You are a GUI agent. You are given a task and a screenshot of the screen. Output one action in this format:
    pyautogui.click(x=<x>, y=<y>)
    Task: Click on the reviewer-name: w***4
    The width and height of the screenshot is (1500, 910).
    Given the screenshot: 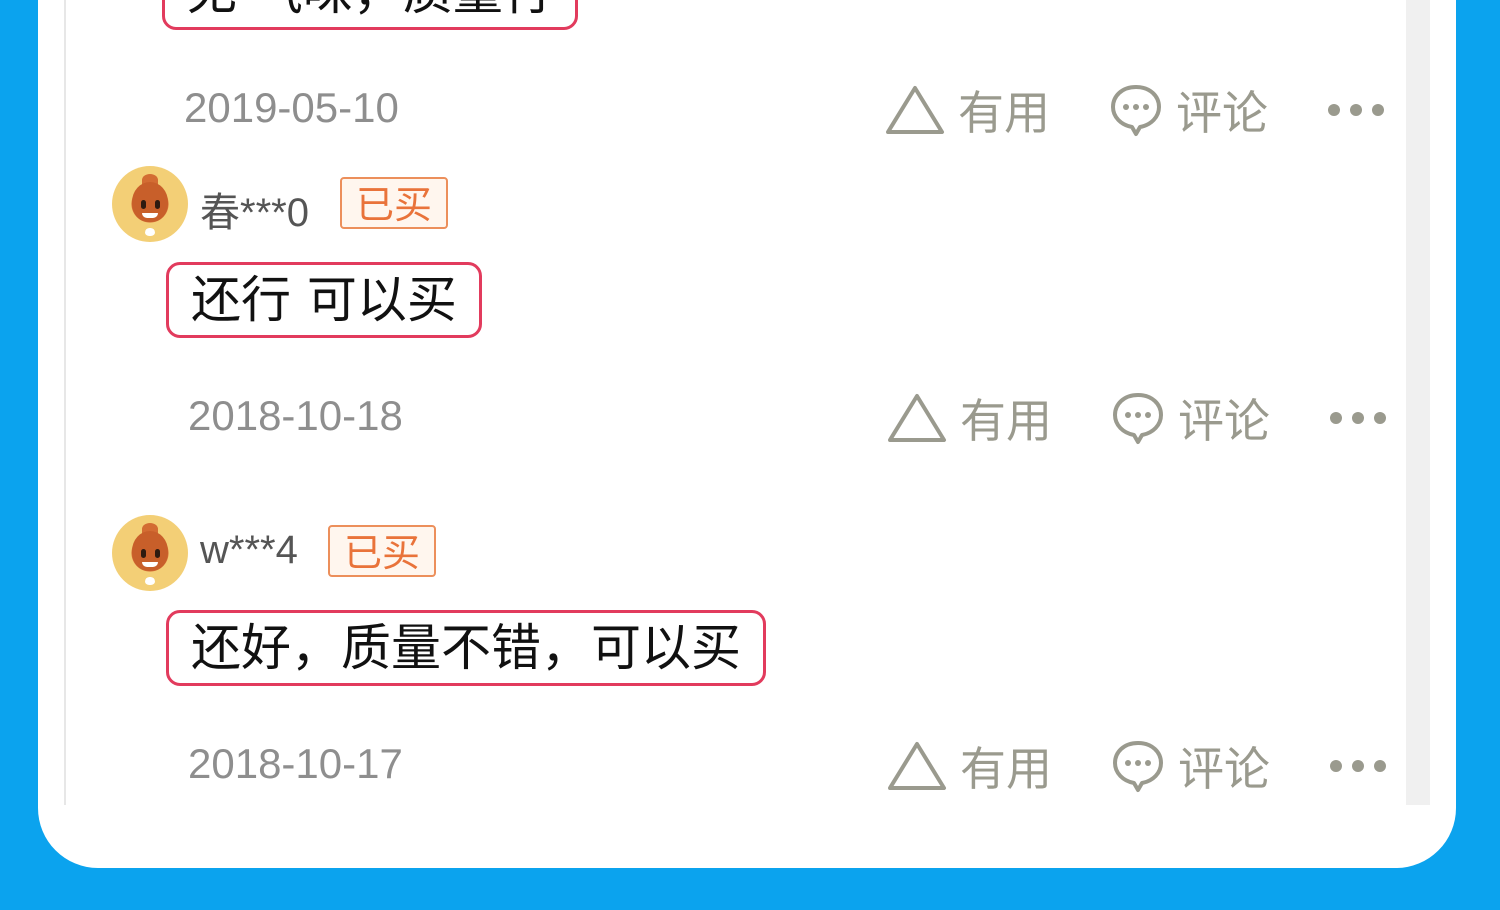 What is the action you would take?
    pyautogui.click(x=249, y=550)
    